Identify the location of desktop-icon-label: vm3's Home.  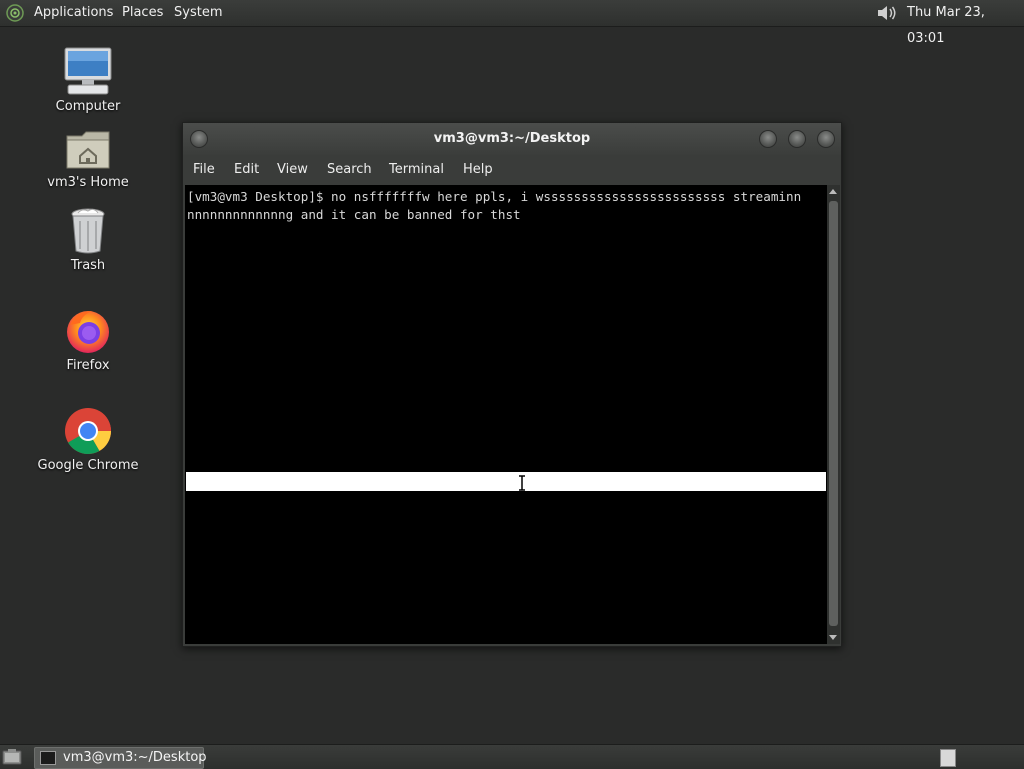
(88, 182).